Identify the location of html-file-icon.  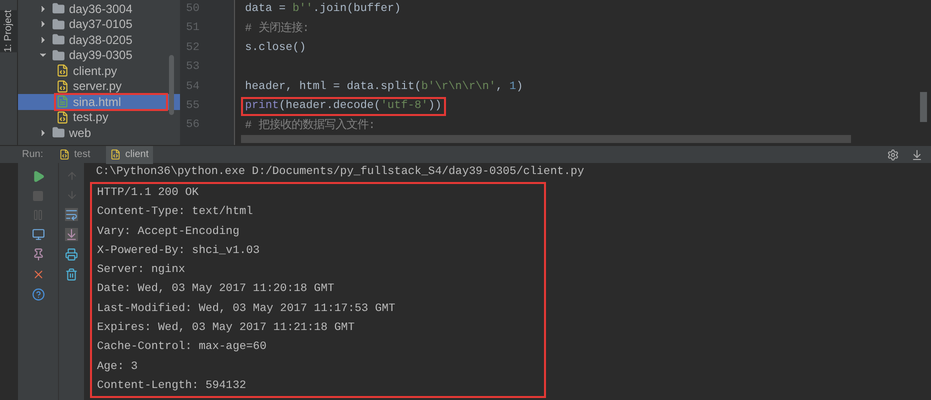
(62, 101).